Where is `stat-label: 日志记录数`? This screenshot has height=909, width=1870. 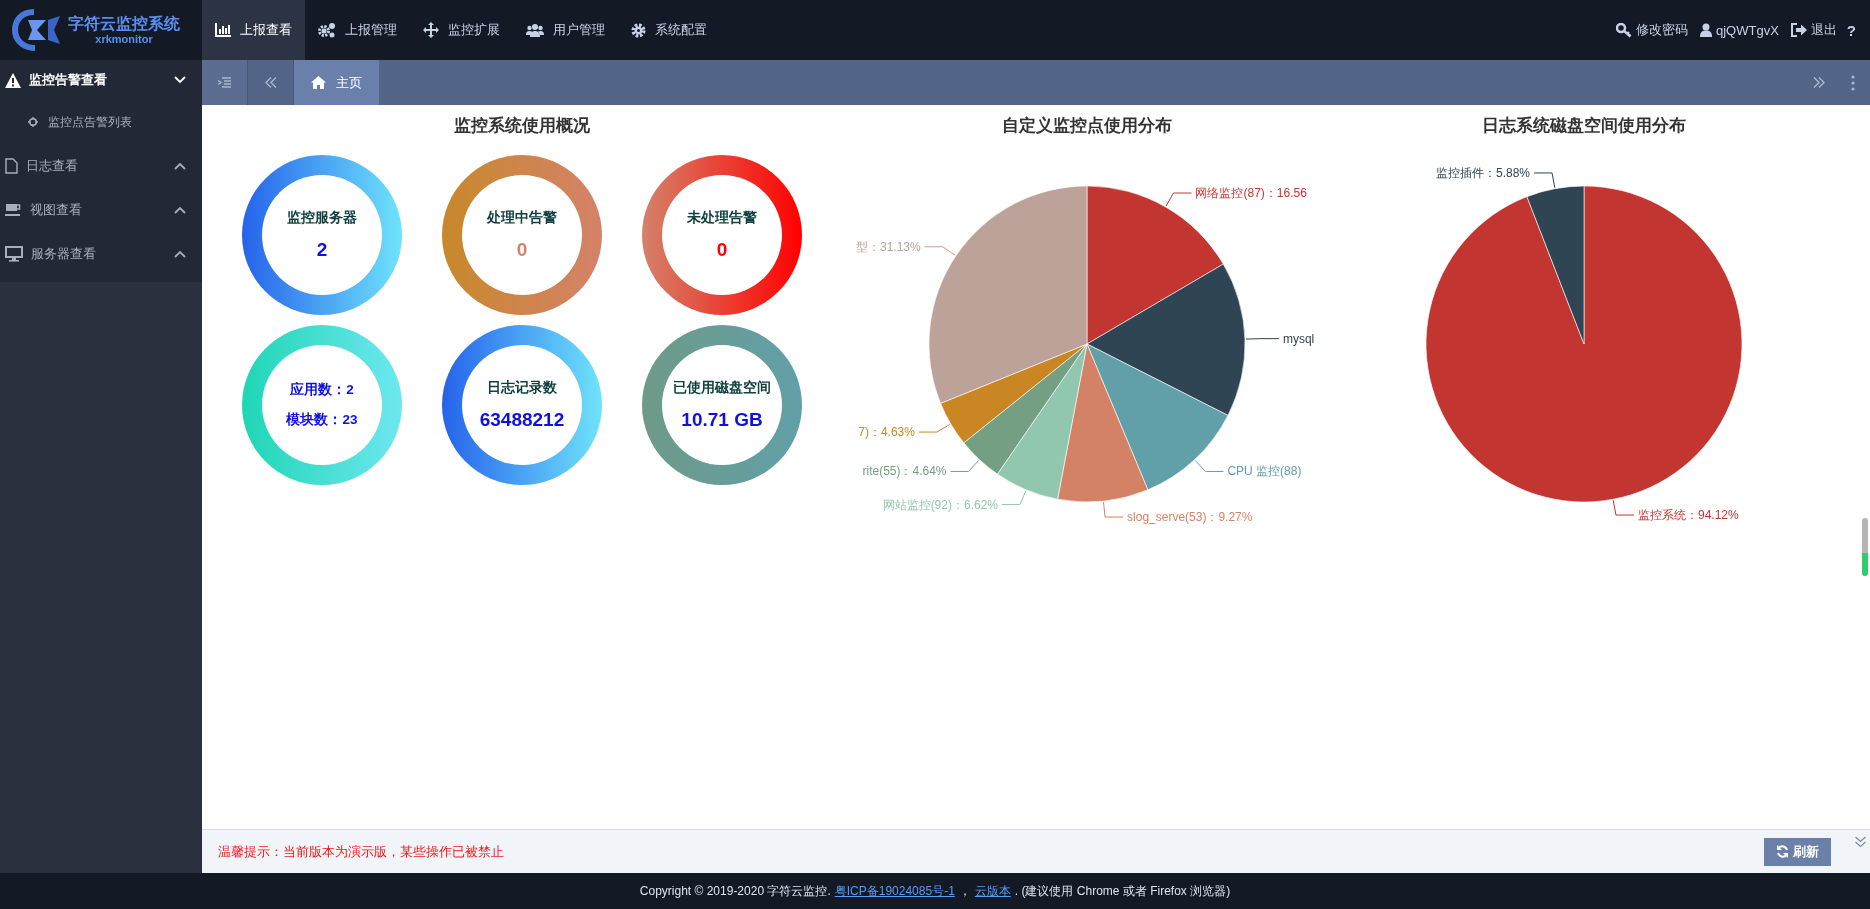 stat-label: 日志记录数 is located at coordinates (522, 388).